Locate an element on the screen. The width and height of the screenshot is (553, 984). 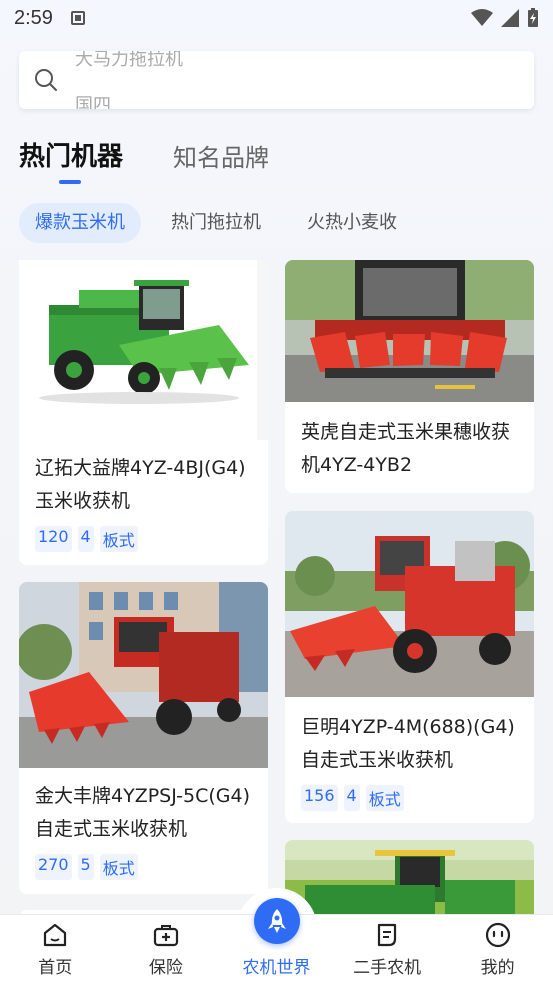
tag-horsepower: 270 is located at coordinates (53, 867).